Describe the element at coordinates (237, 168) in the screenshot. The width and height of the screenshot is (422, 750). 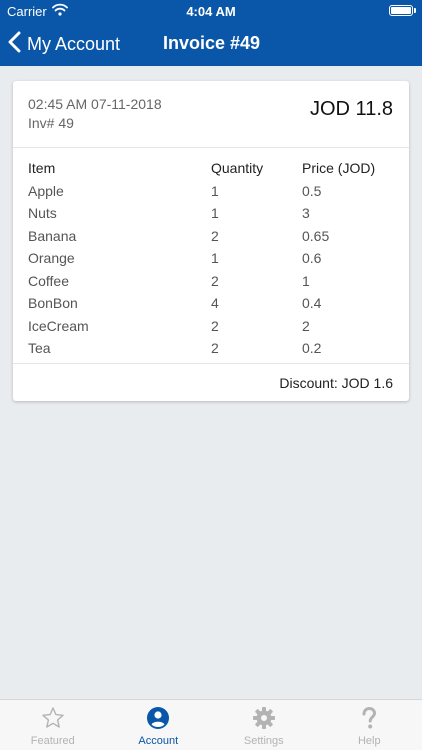
I see `column-header-quantity: Quantity` at that location.